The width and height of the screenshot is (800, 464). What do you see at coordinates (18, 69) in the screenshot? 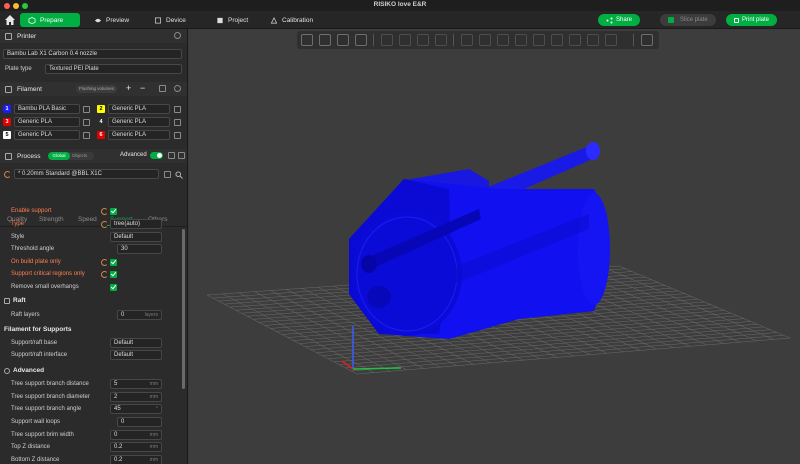
I see `plate-type-label: Plate type` at bounding box center [18, 69].